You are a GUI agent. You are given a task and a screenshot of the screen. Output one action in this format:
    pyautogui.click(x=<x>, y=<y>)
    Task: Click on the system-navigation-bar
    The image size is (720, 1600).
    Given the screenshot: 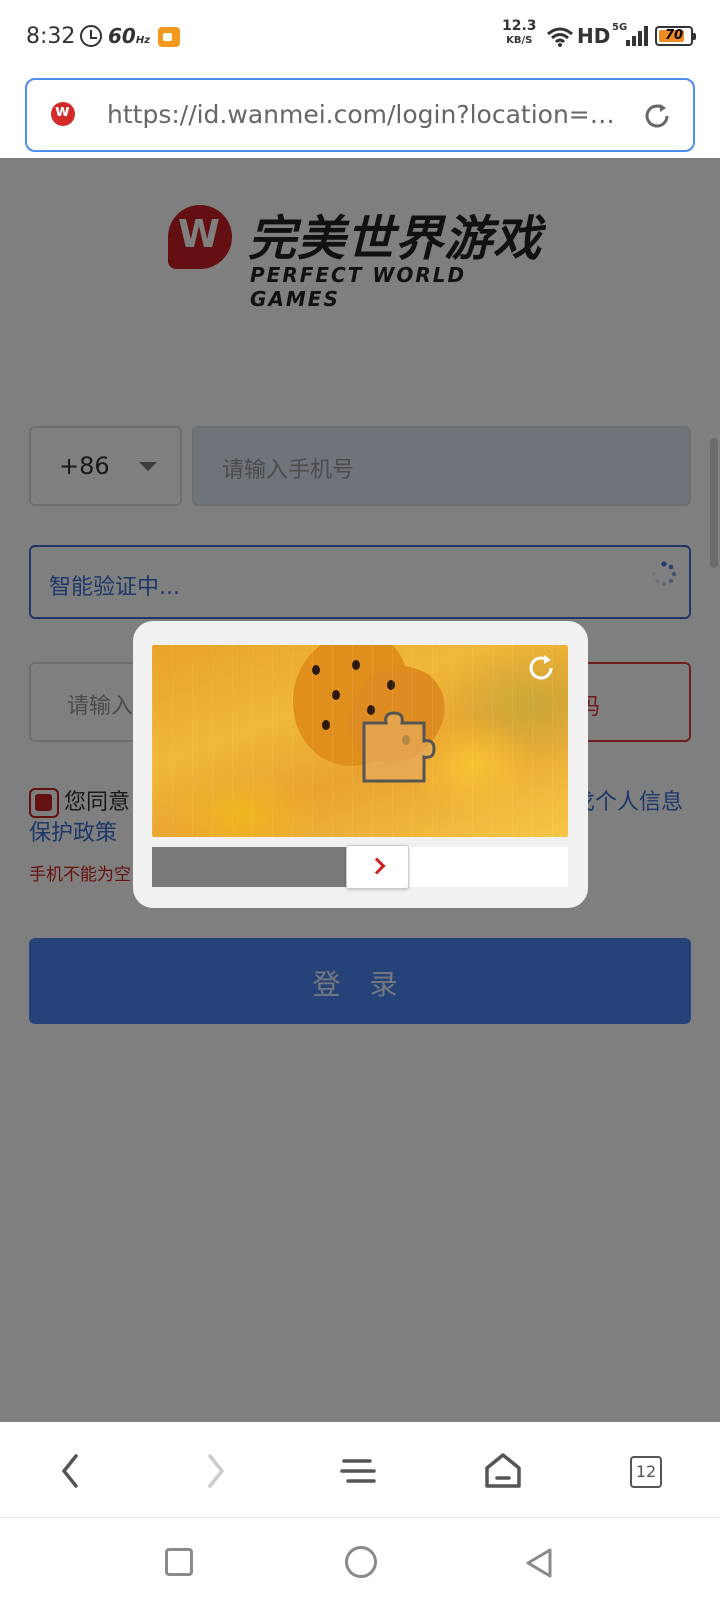 What is the action you would take?
    pyautogui.click(x=360, y=1559)
    